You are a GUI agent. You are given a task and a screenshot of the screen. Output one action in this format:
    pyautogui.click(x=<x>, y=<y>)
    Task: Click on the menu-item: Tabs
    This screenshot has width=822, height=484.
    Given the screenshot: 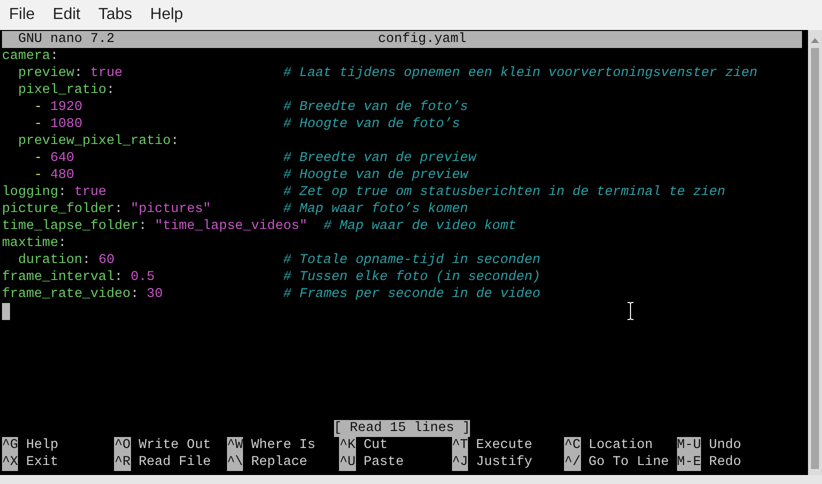 What is the action you would take?
    pyautogui.click(x=115, y=15)
    